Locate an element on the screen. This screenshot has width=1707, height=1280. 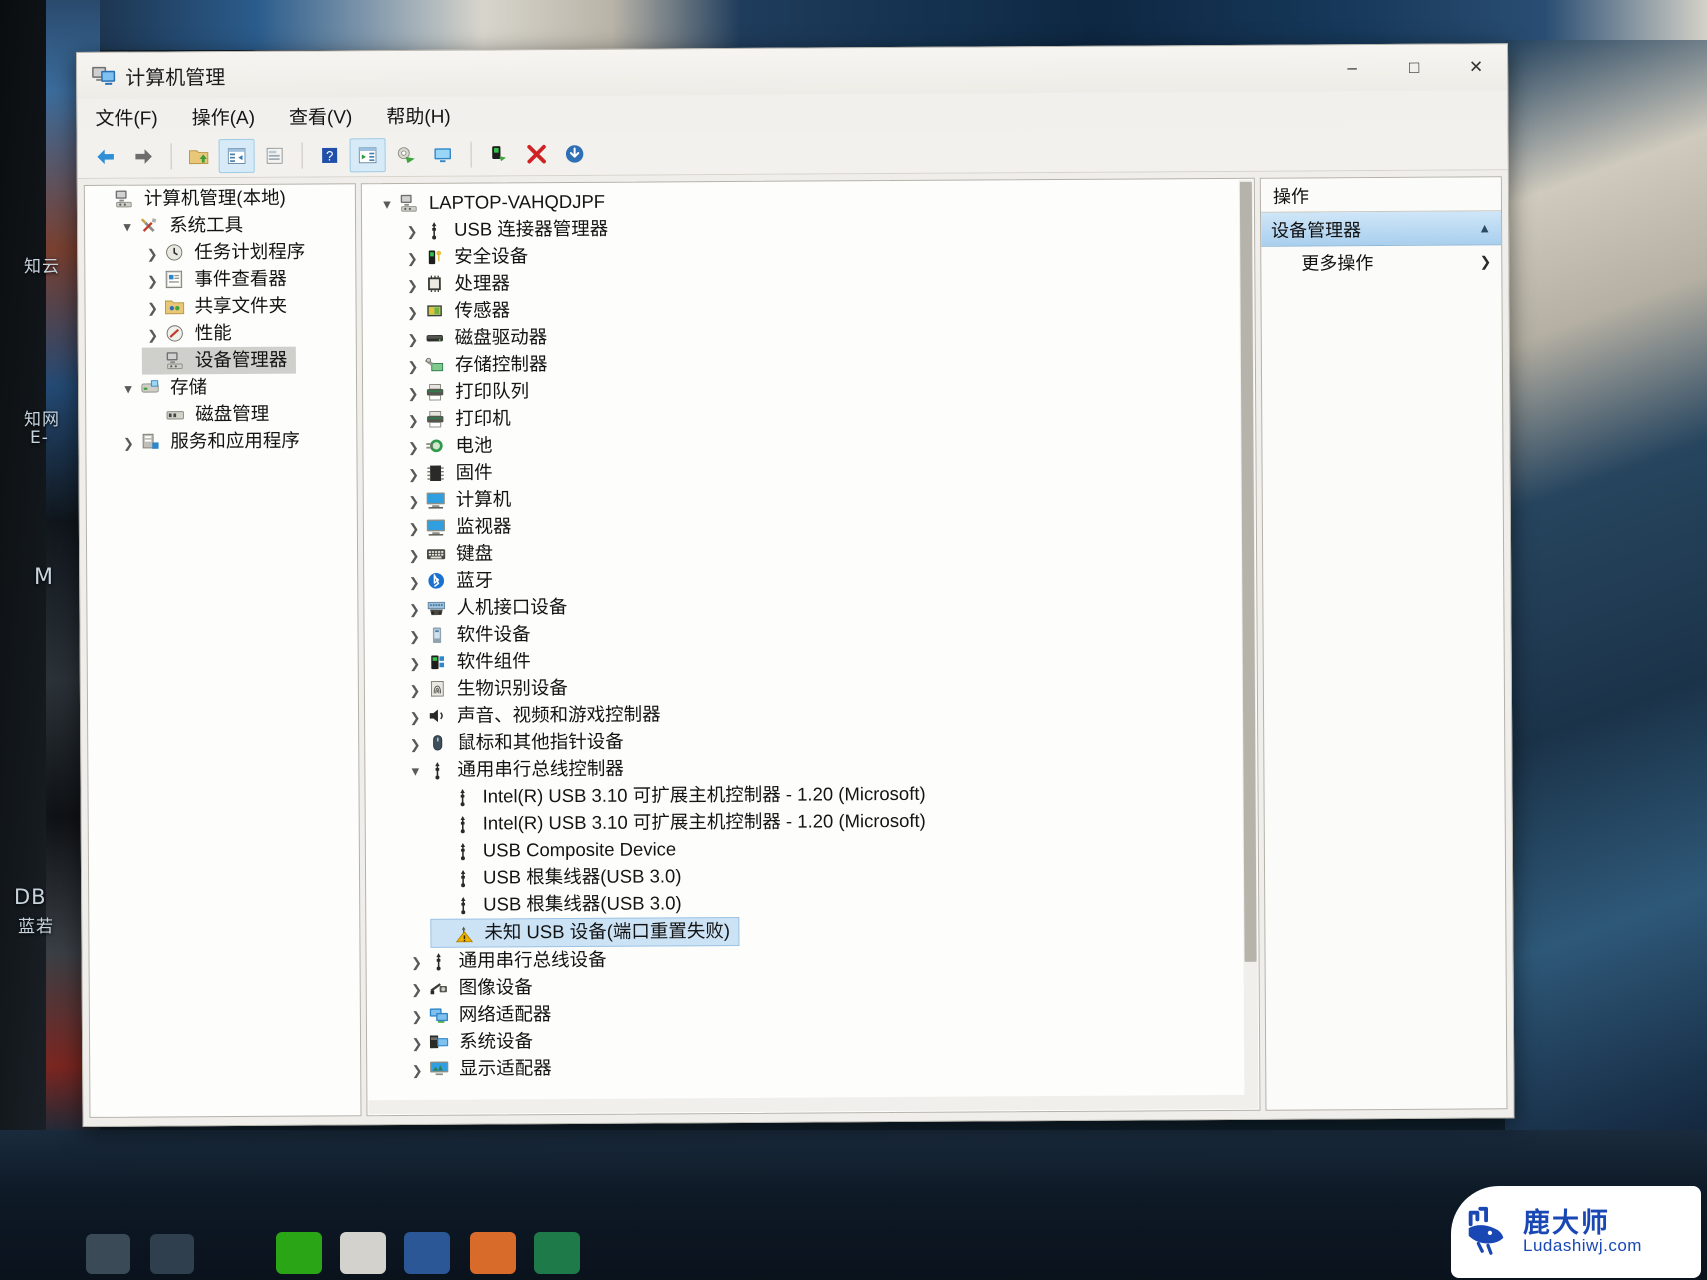
sidebar-item-3: 事件查看器 is located at coordinates (220, 279).